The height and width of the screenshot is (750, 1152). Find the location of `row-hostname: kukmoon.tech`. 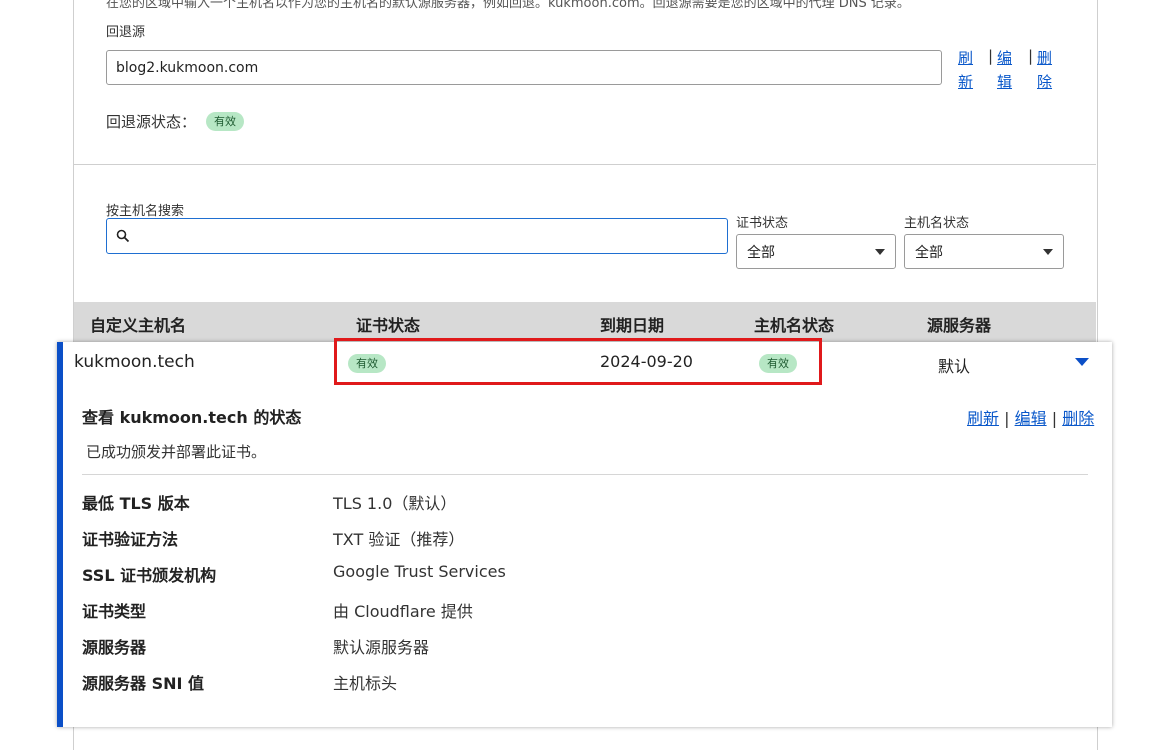

row-hostname: kukmoon.tech is located at coordinates (134, 362).